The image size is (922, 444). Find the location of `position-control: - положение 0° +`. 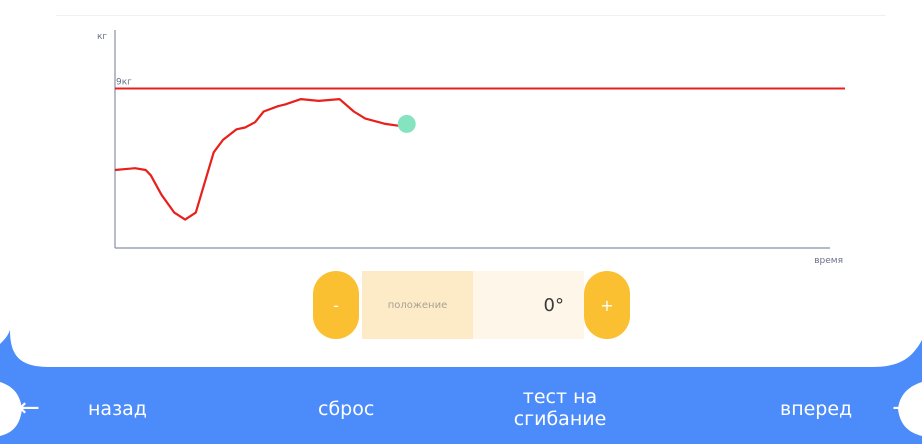

position-control: - положение 0° + is located at coordinates (471, 305).